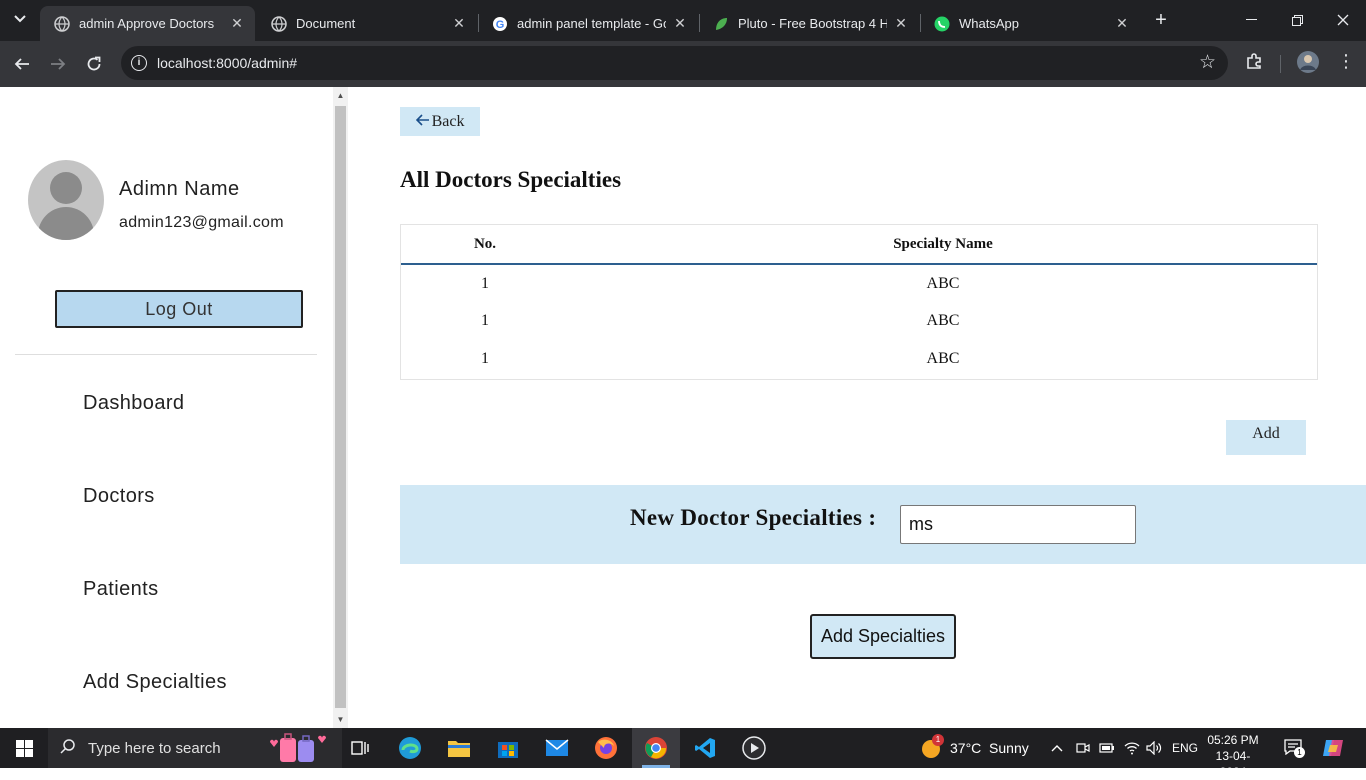  What do you see at coordinates (22, 64) in the screenshot?
I see `back-arrow-icon` at bounding box center [22, 64].